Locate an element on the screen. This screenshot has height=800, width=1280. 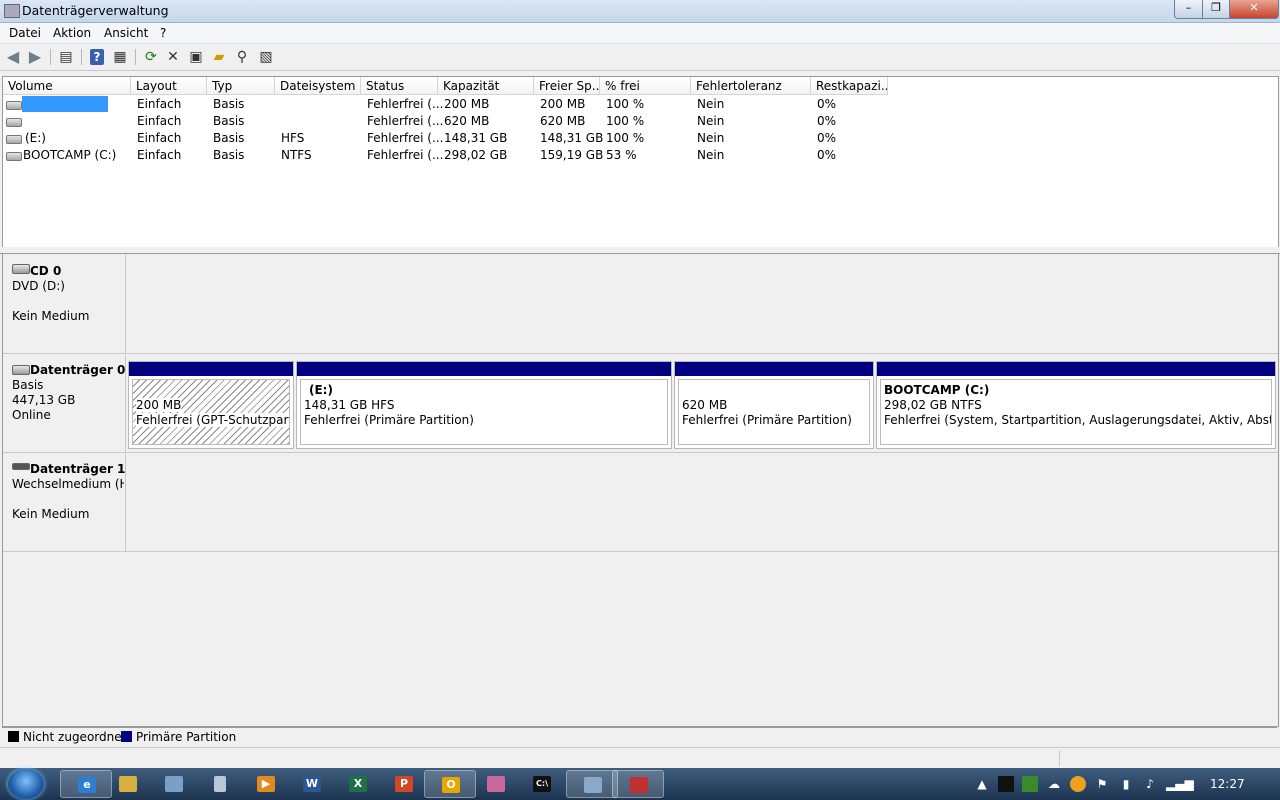
column-header-typ: Typ is located at coordinates (241, 86).